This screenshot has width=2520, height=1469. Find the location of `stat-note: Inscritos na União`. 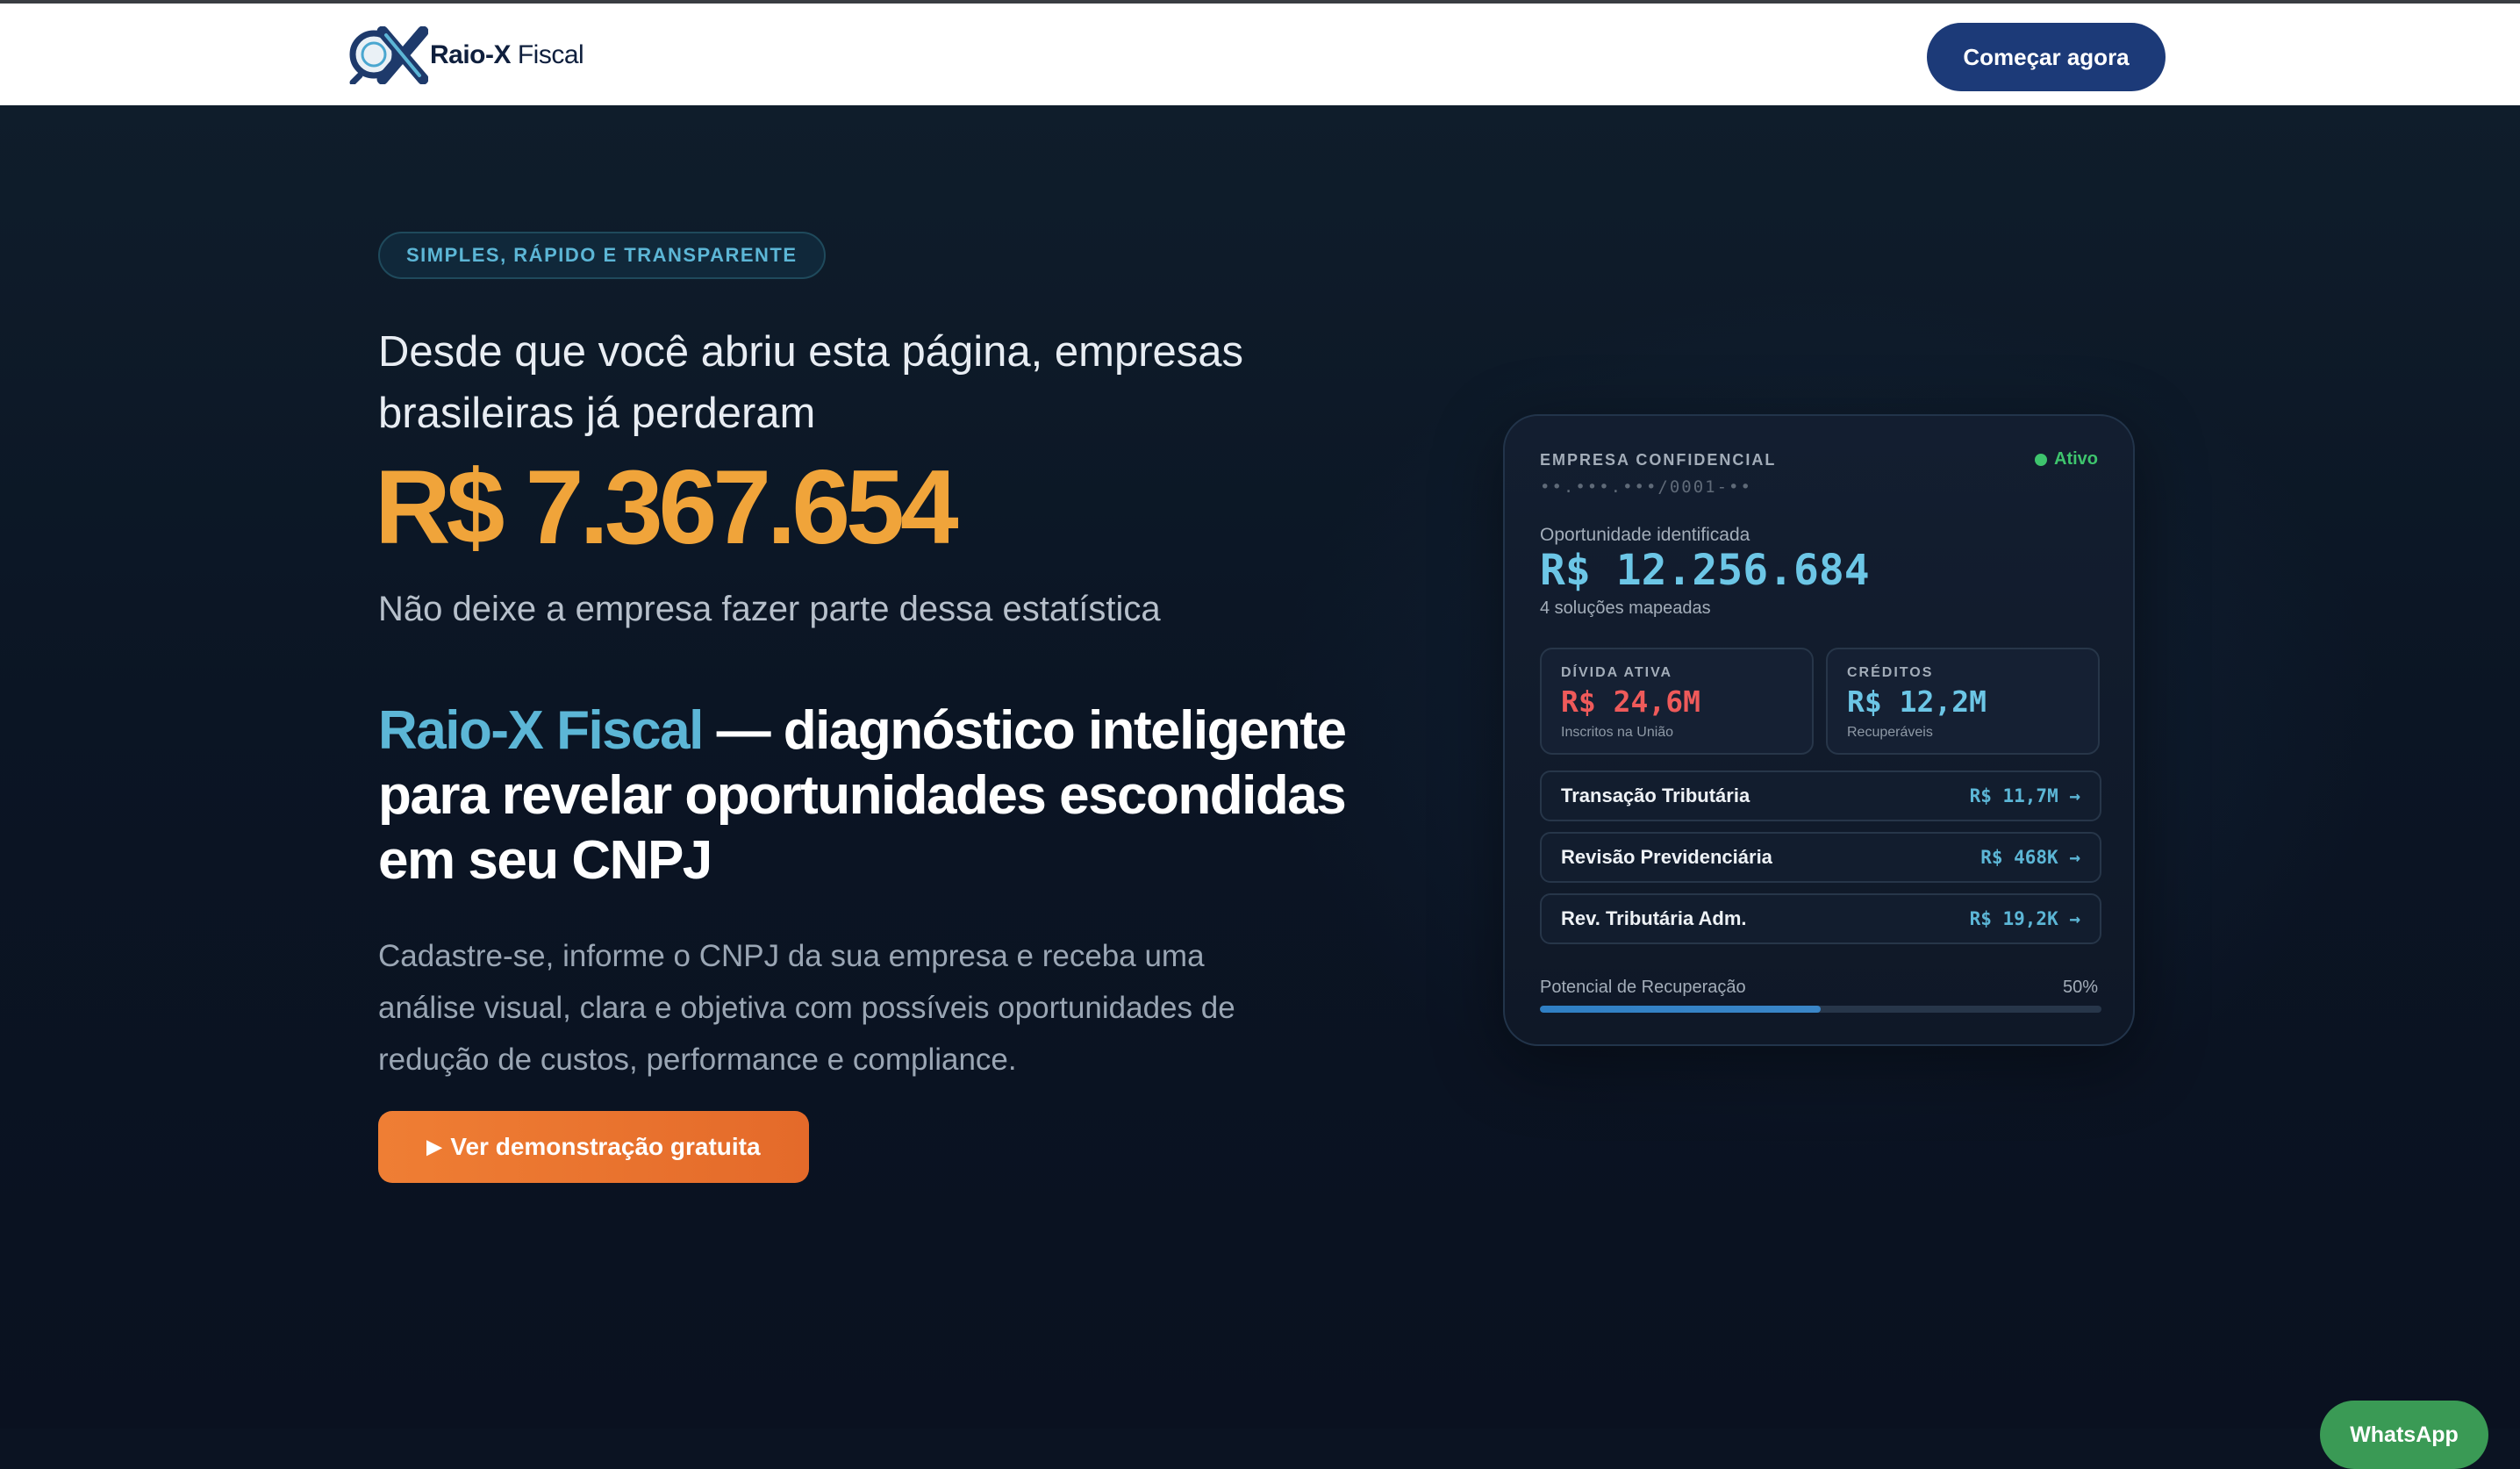

stat-note: Inscritos na União is located at coordinates (1617, 732).